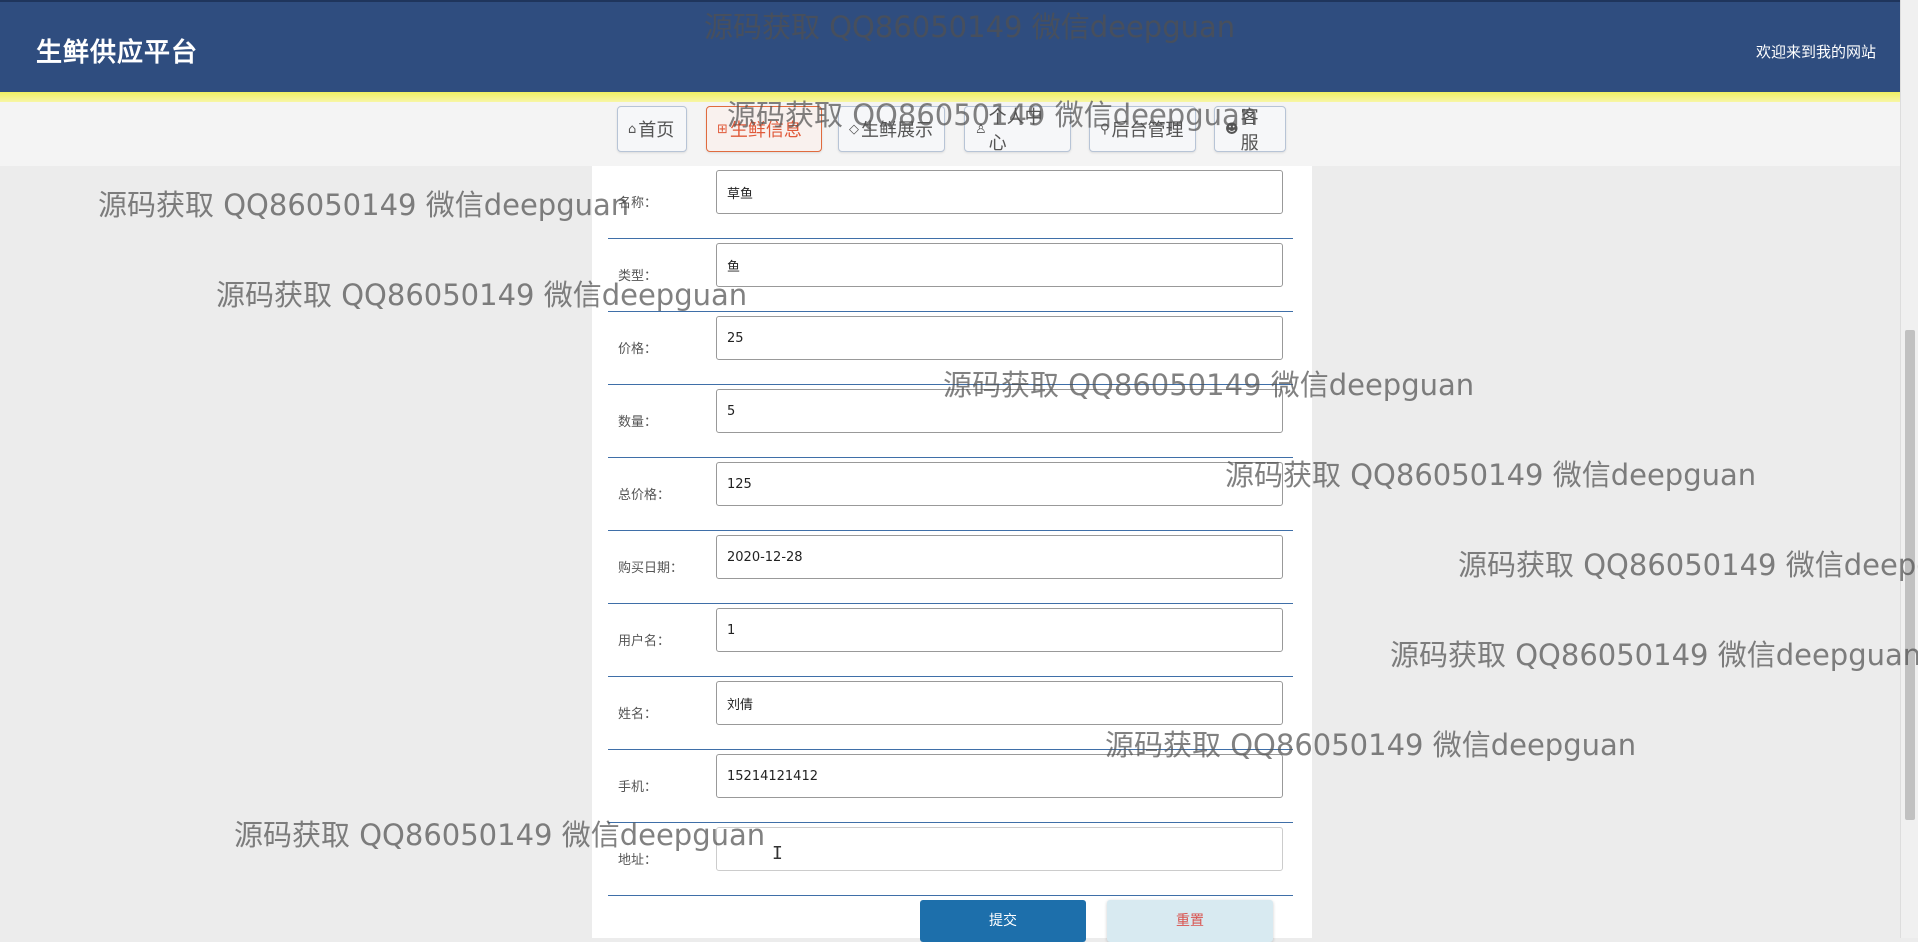 The image size is (1918, 942). Describe the element at coordinates (1190, 921) in the screenshot. I see `reset-button: 重置` at that location.